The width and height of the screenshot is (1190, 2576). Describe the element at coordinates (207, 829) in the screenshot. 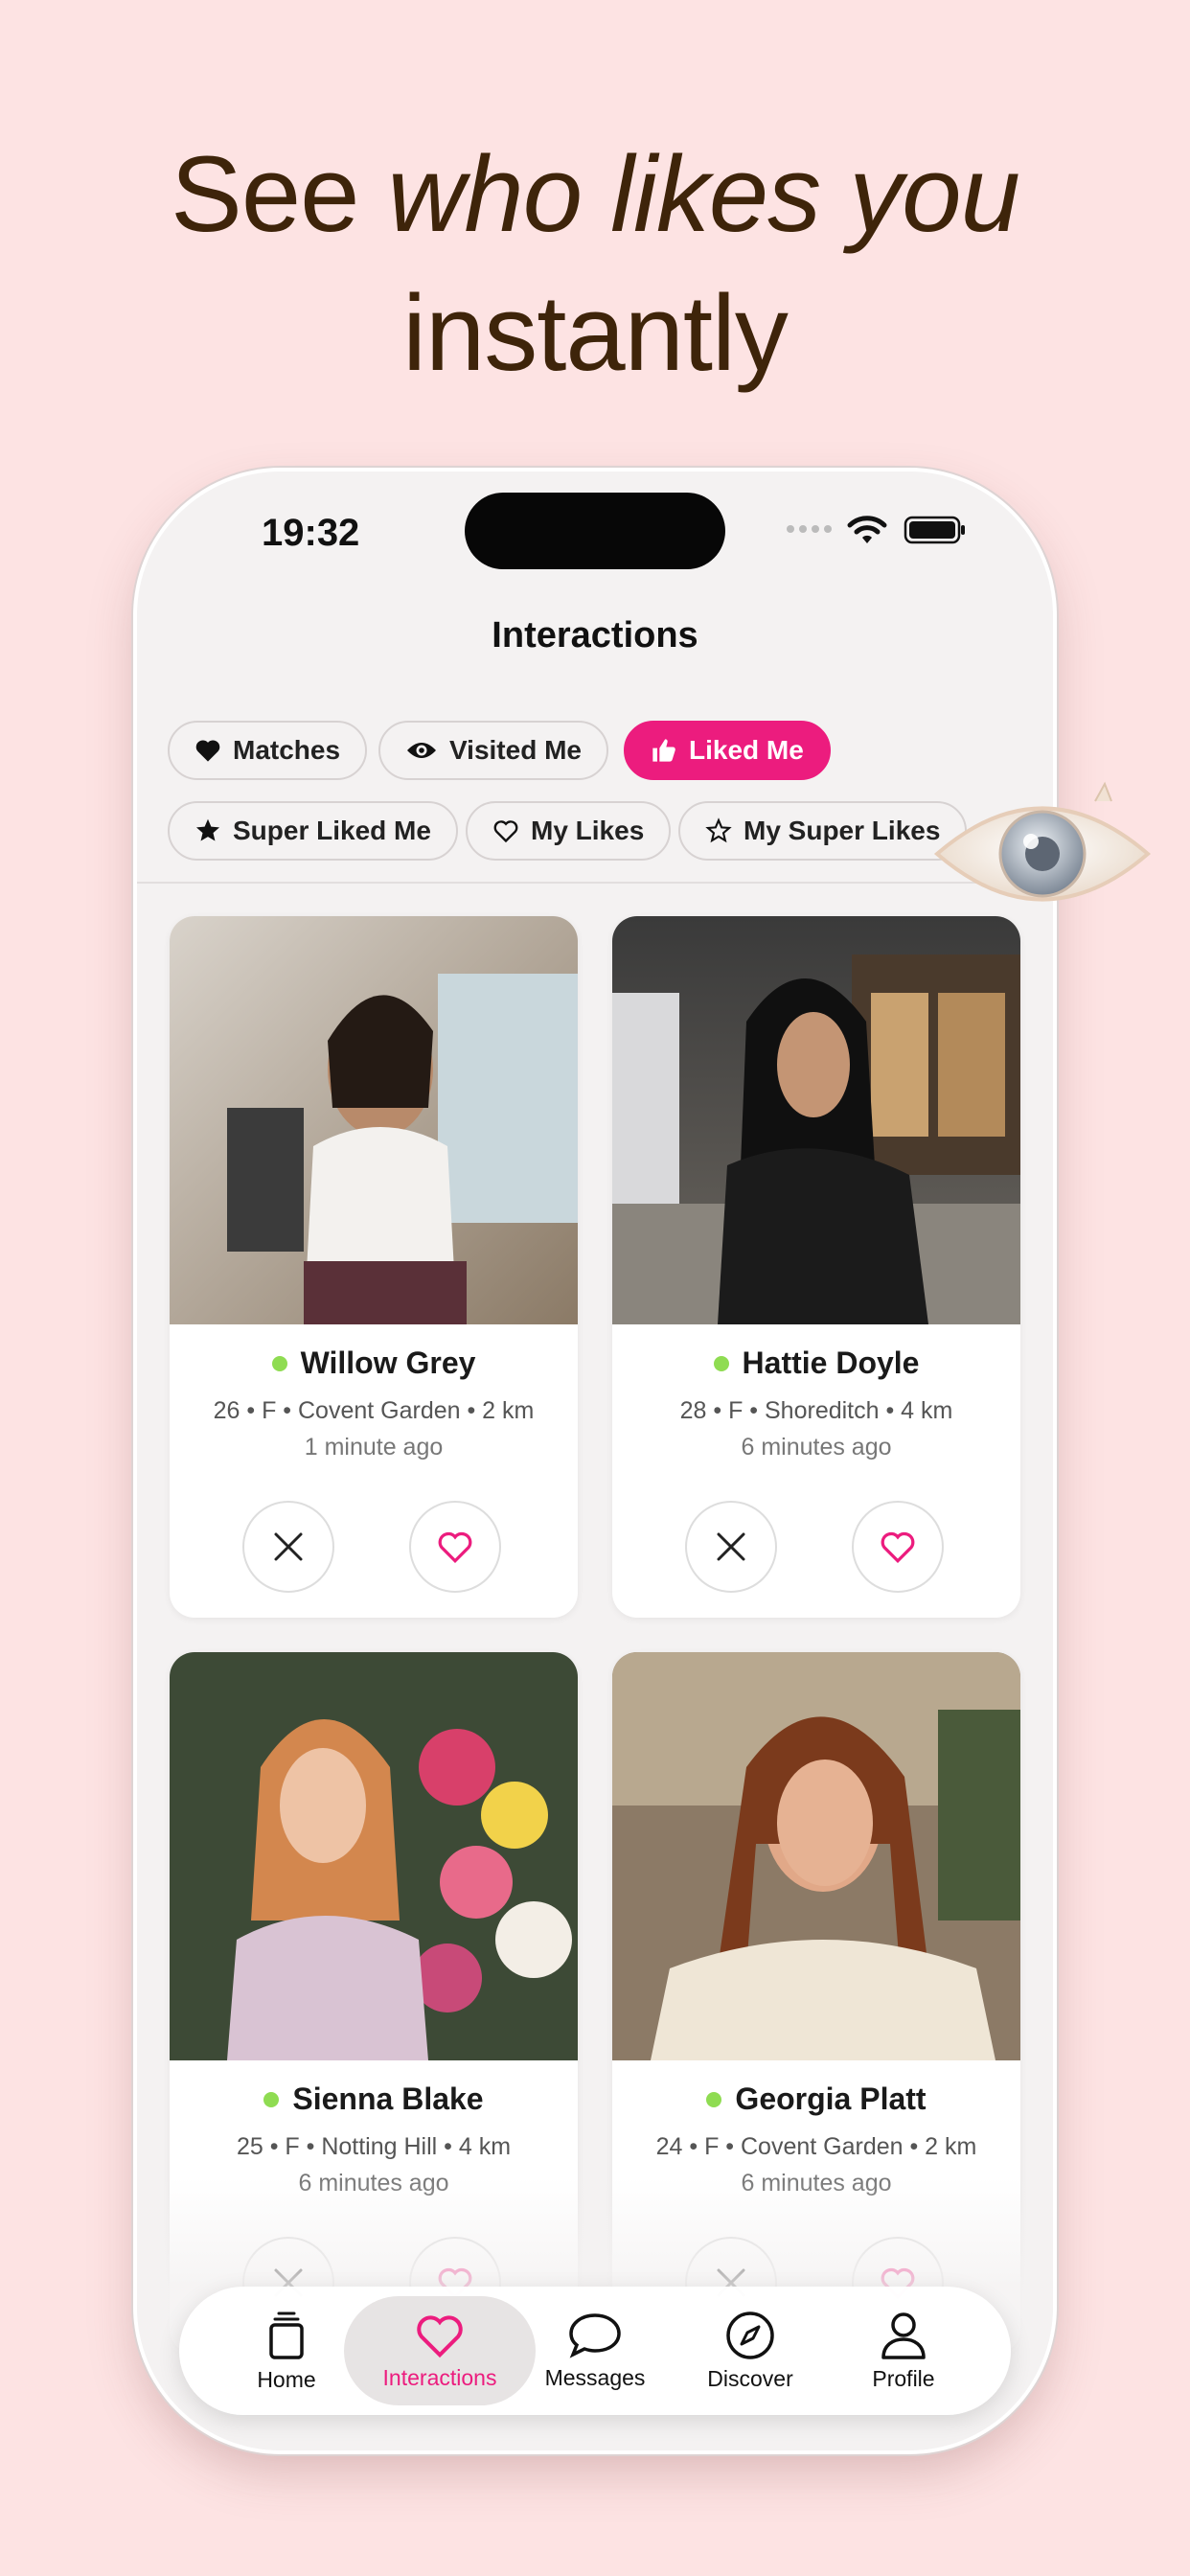

I see `star-filled-icon` at that location.